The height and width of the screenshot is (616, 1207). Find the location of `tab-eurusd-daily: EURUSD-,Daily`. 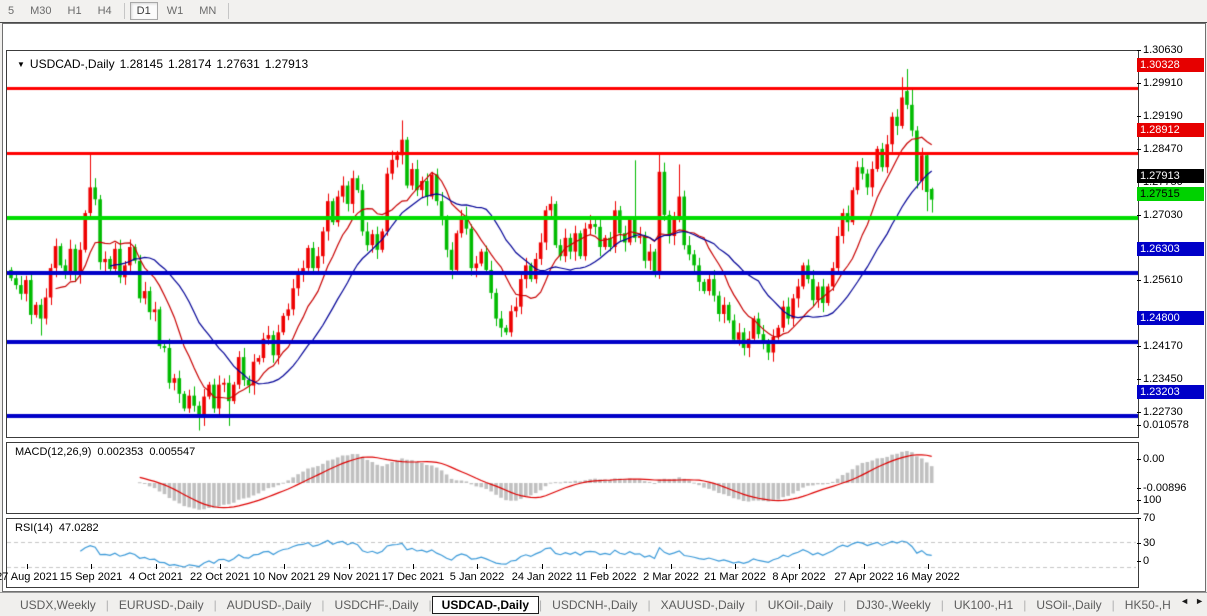

tab-eurusd-daily: EURUSD-,Daily is located at coordinates (161, 605).